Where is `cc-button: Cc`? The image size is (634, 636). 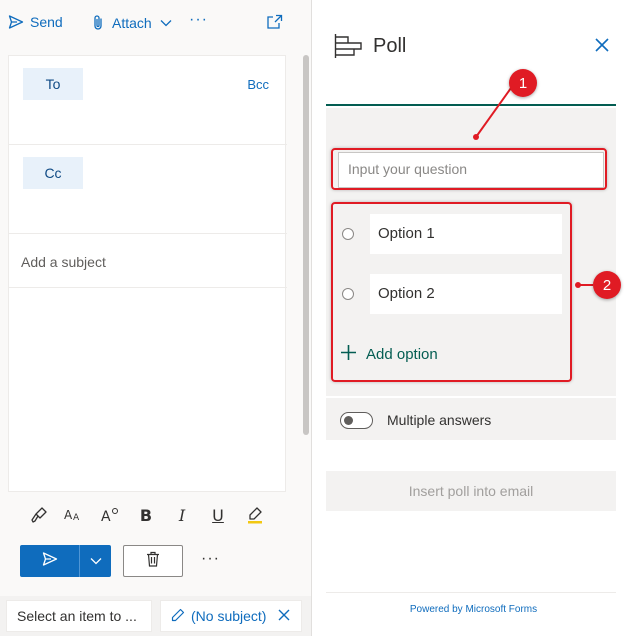 cc-button: Cc is located at coordinates (53, 173).